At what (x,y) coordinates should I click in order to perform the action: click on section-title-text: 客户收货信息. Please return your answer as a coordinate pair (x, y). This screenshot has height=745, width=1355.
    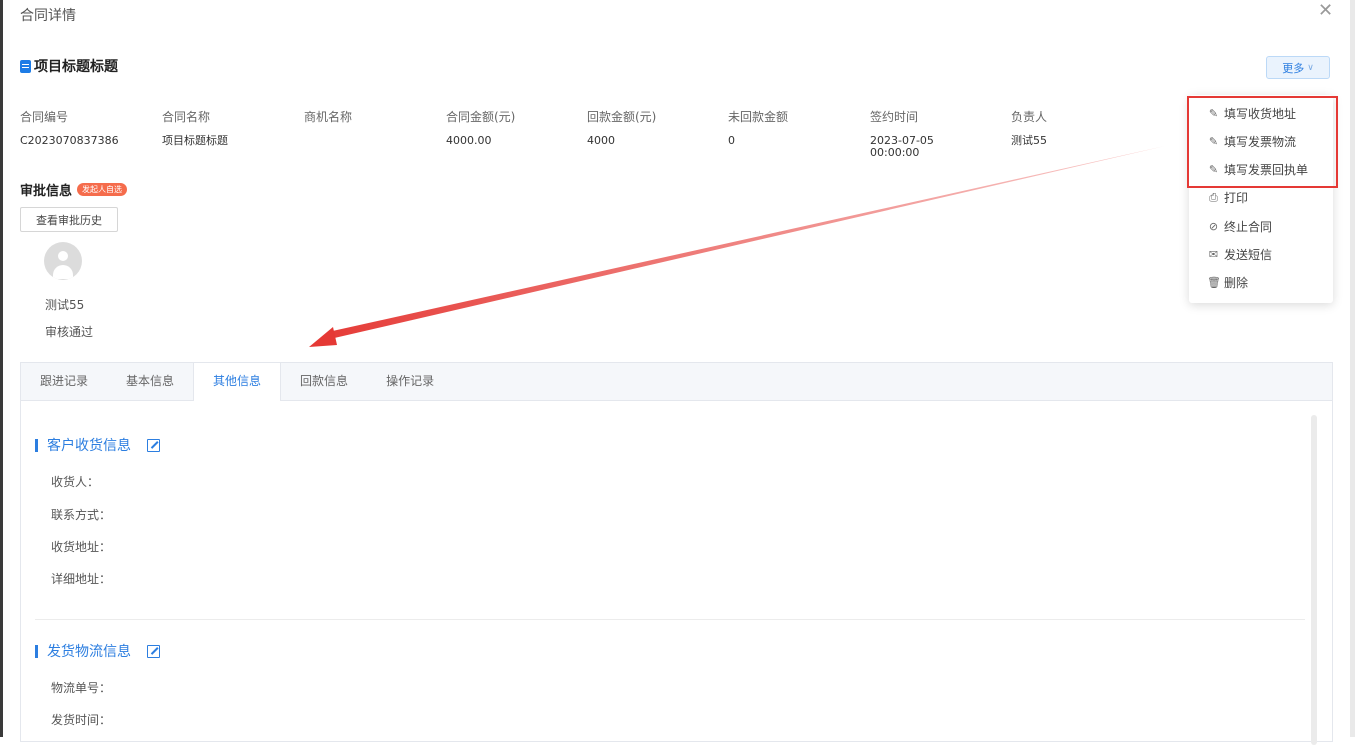
    Looking at the image, I should click on (89, 446).